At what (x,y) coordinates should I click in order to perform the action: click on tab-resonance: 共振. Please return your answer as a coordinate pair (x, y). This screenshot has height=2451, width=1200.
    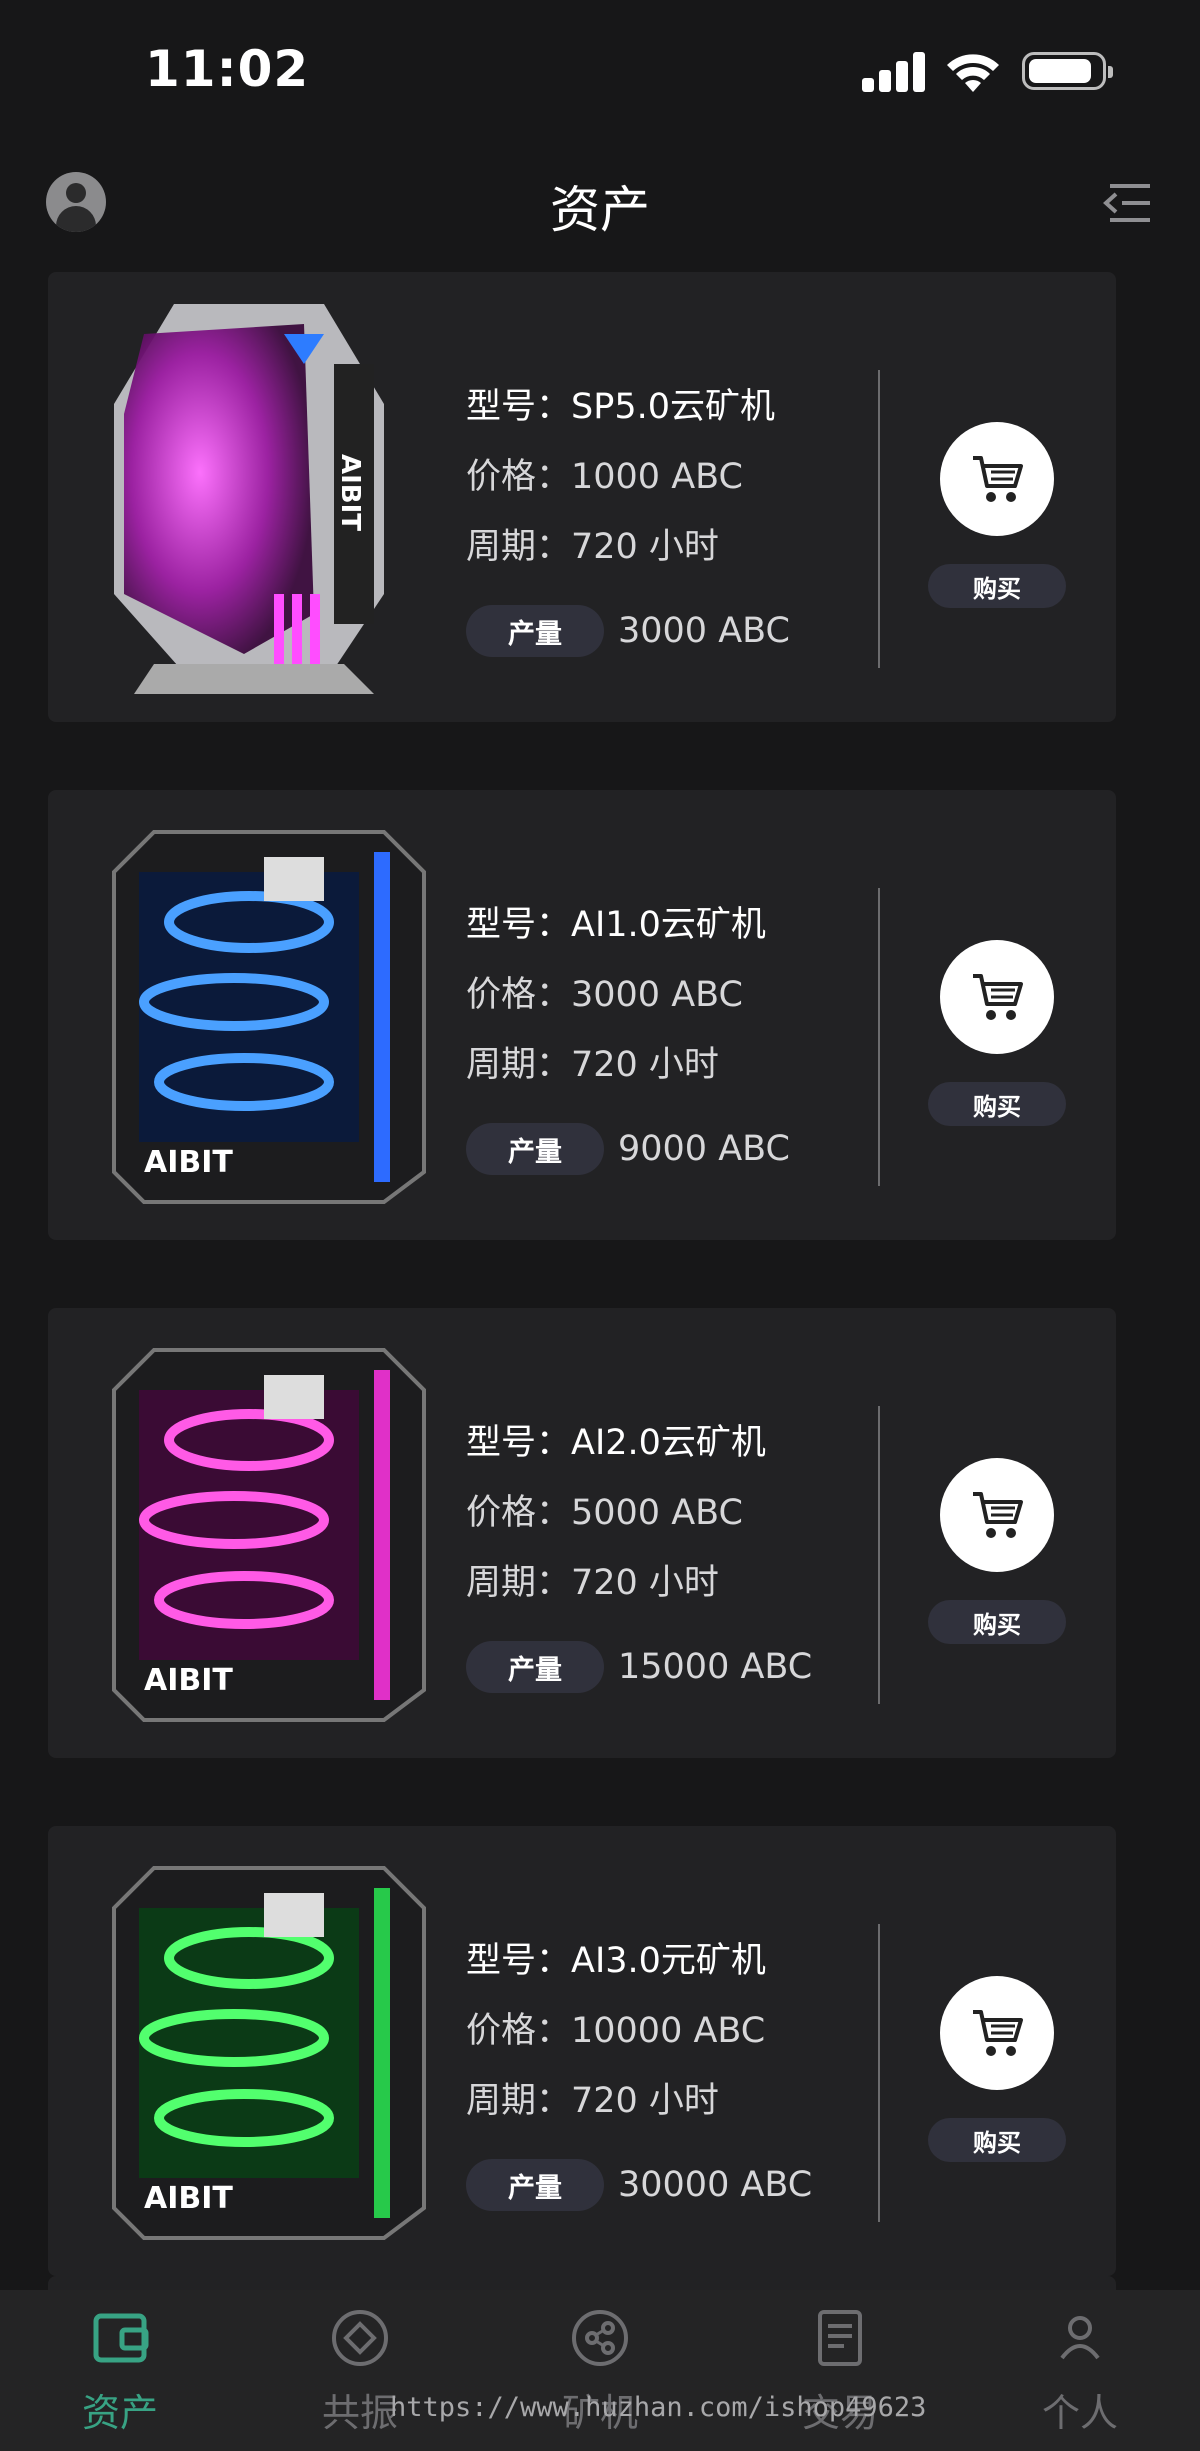
    Looking at the image, I should click on (360, 2378).